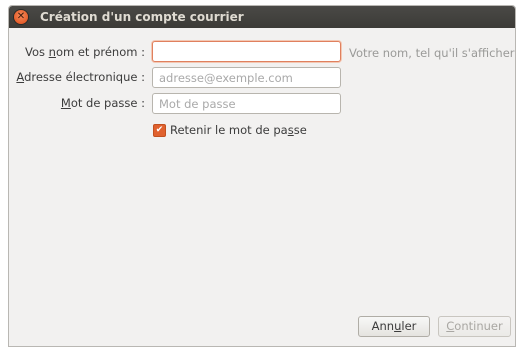 This screenshot has height=347, width=516. Describe the element at coordinates (21, 17) in the screenshot. I see `close-icon: ✕` at that location.